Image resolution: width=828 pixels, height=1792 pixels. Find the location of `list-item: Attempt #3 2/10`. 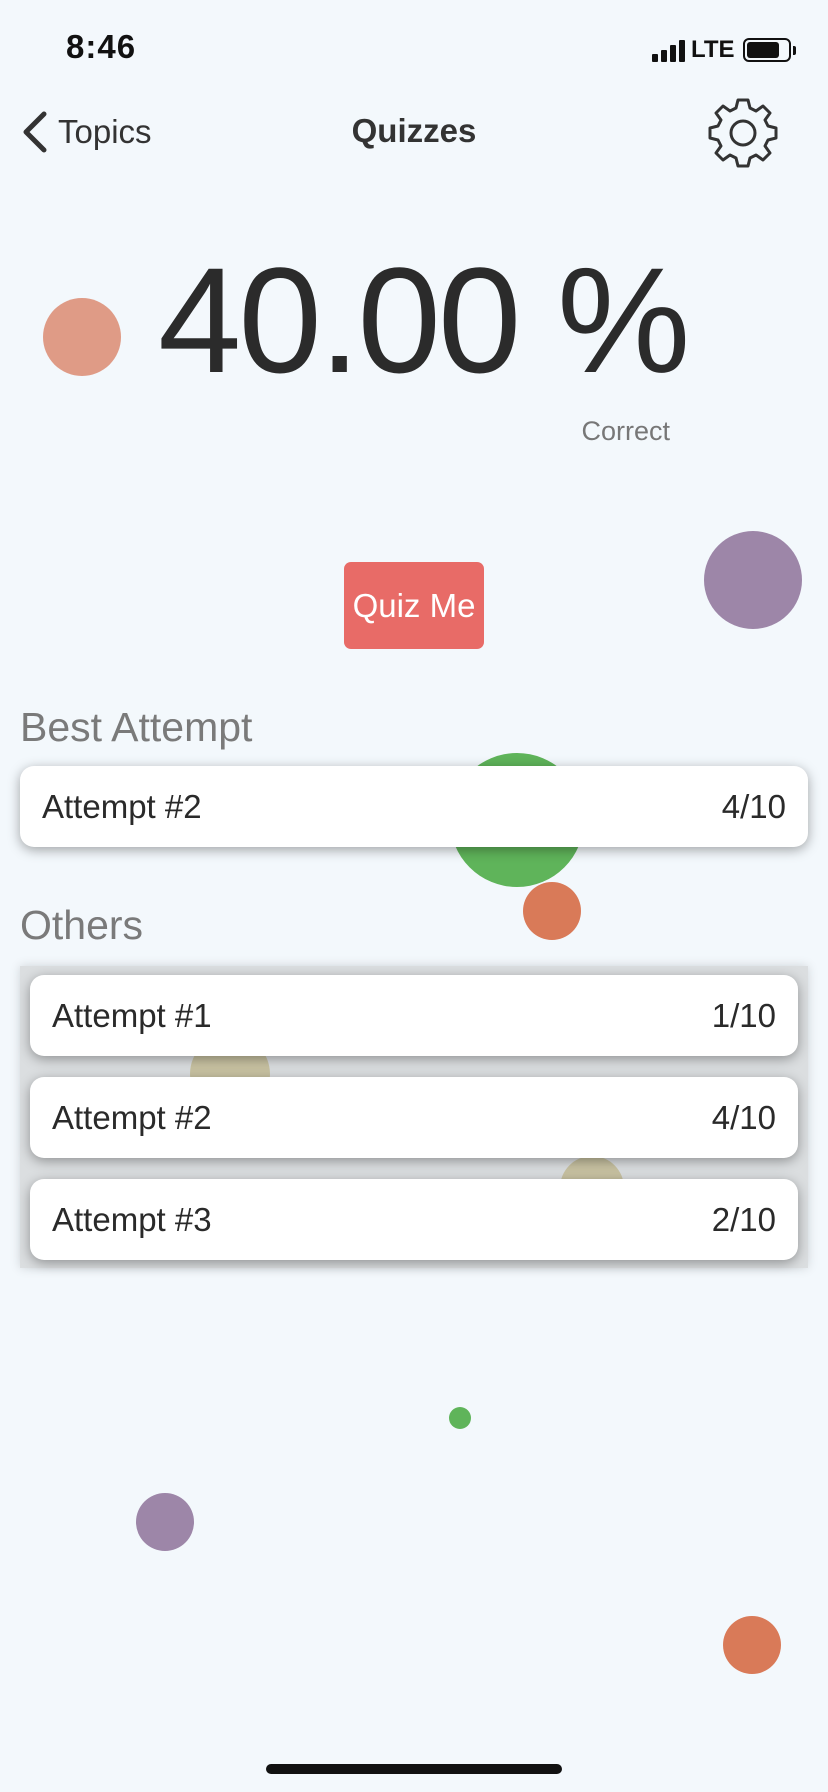

list-item: Attempt #3 2/10 is located at coordinates (414, 1219).